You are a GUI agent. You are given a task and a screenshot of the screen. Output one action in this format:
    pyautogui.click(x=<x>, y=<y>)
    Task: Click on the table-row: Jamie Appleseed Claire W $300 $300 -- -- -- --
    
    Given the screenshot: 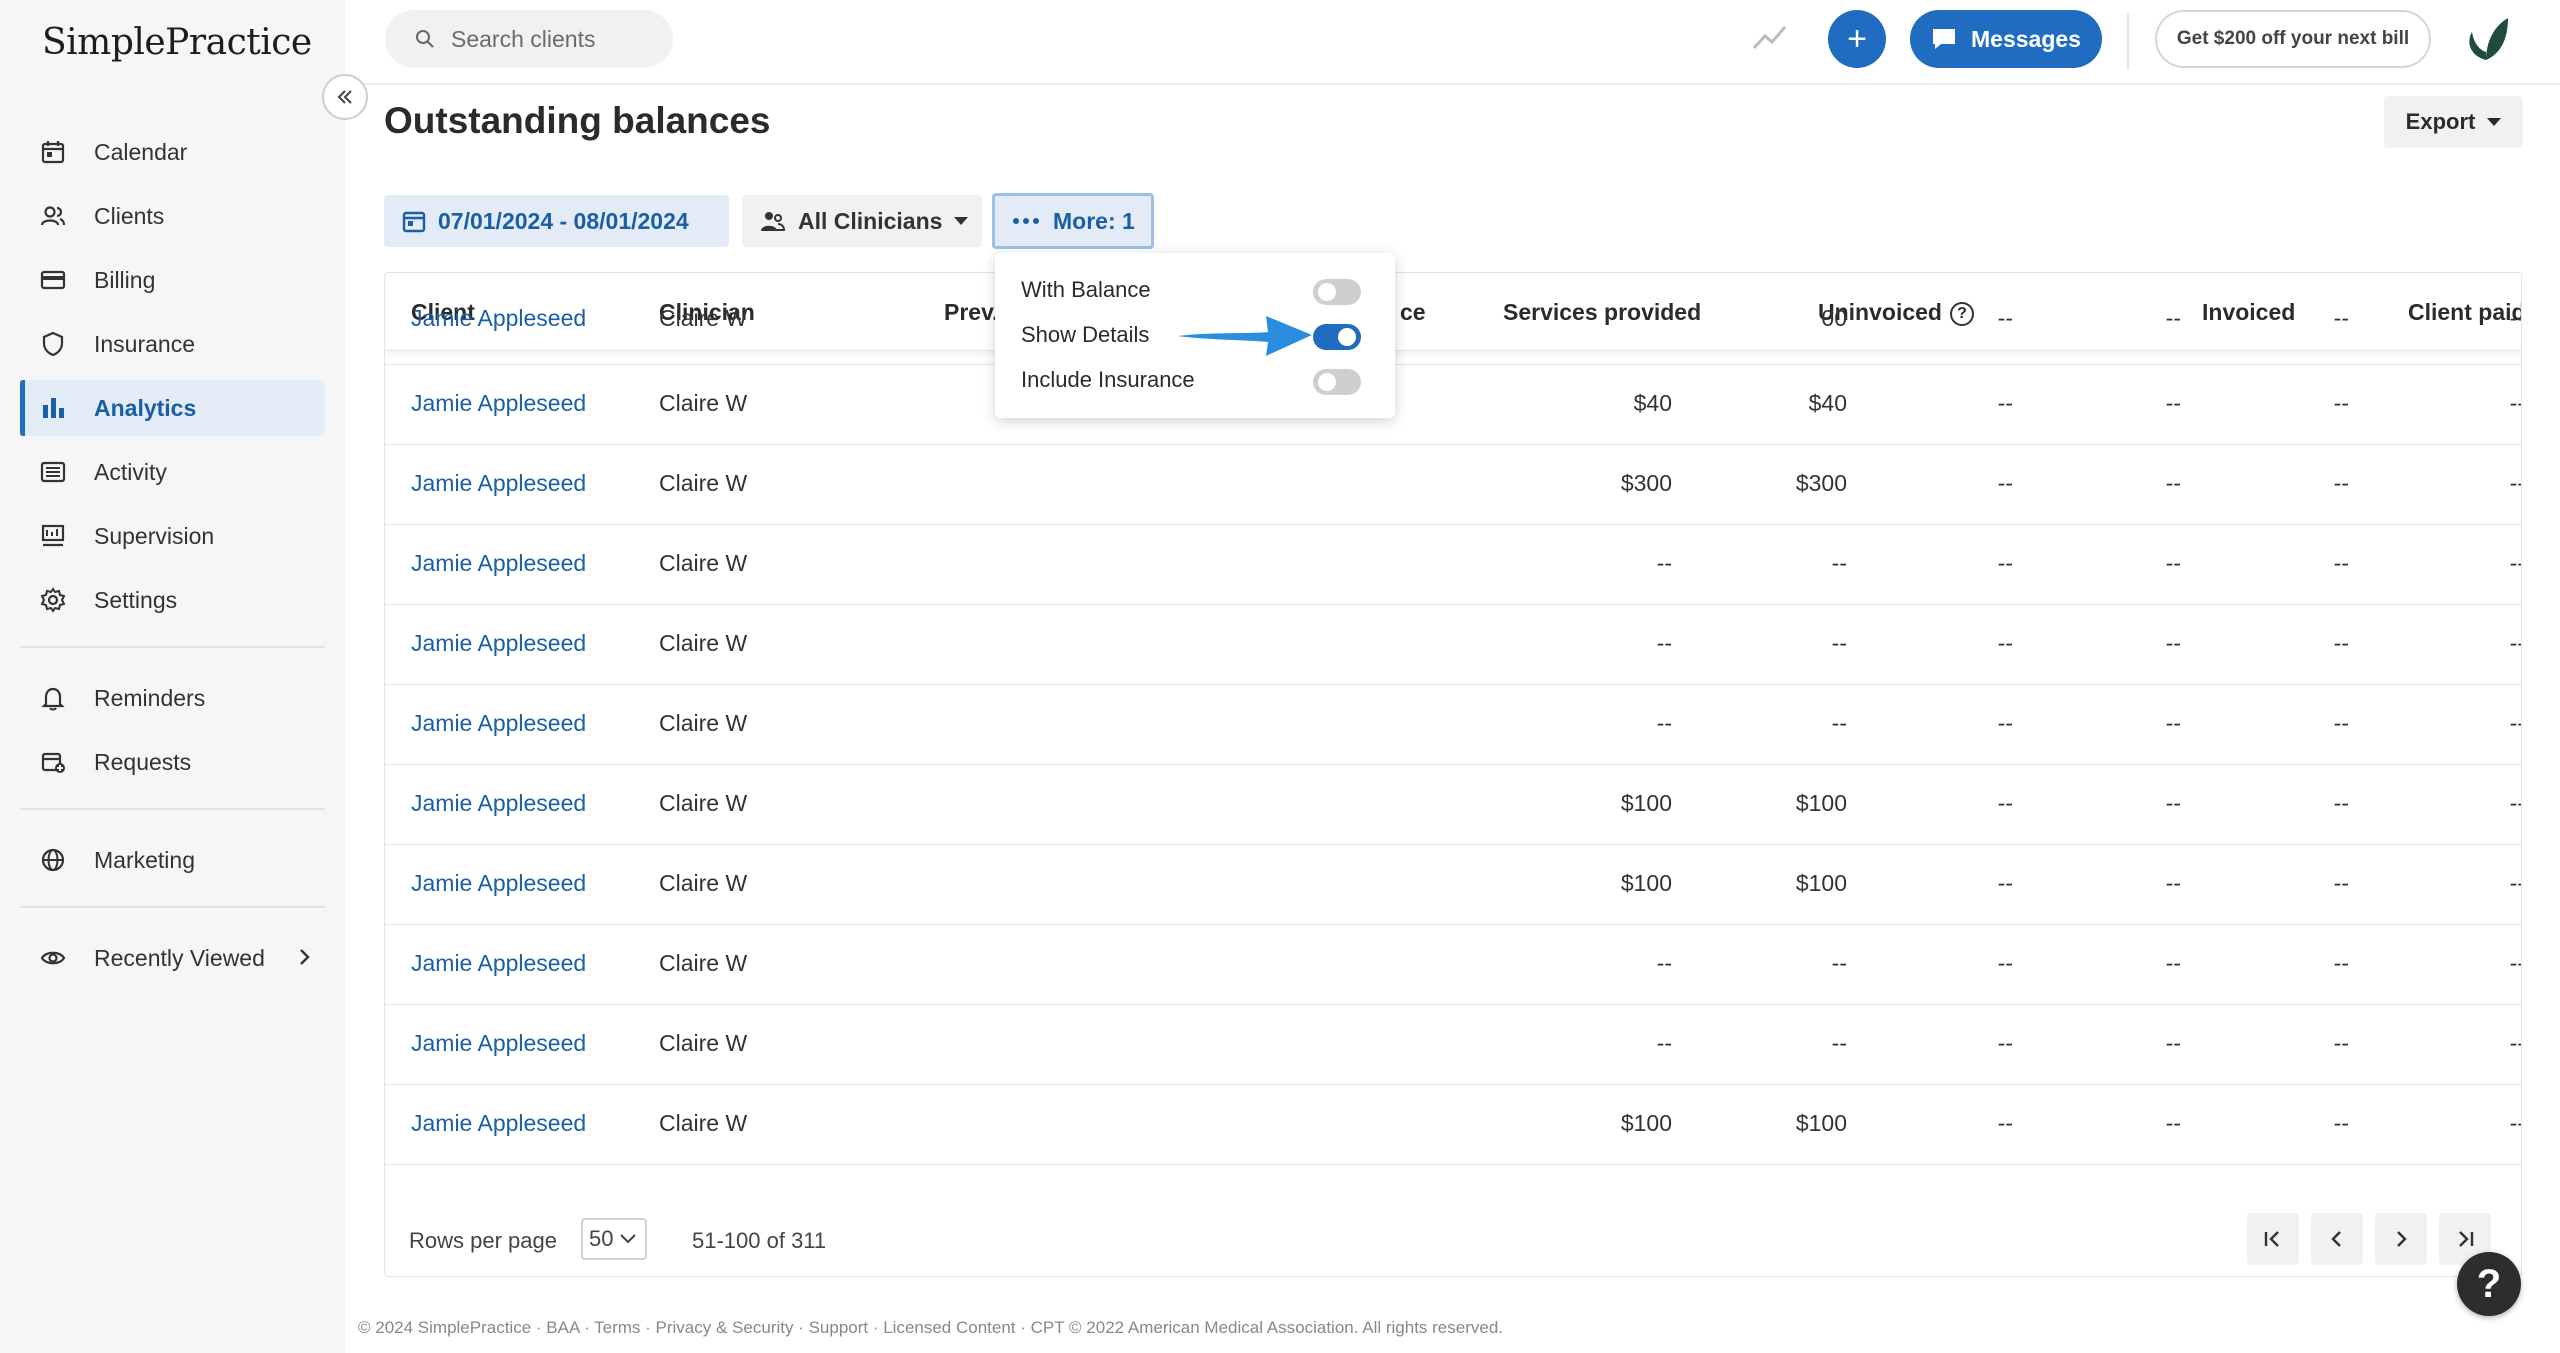 What is the action you would take?
    pyautogui.click(x=1453, y=485)
    